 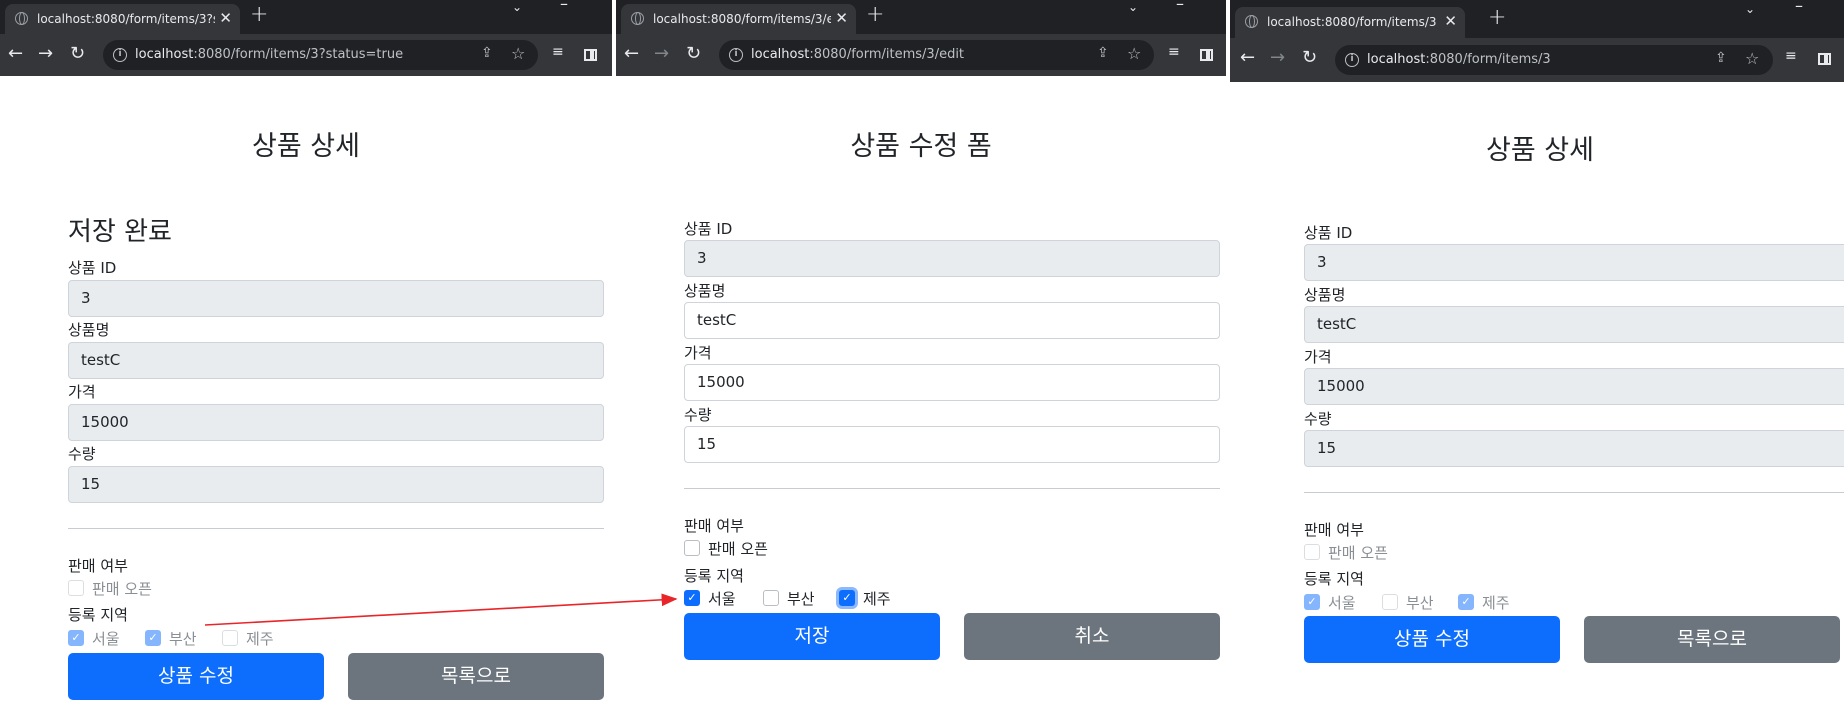 I want to click on browser-tab: localhost:8080/form/items/3 ✕, so click(x=1350, y=22).